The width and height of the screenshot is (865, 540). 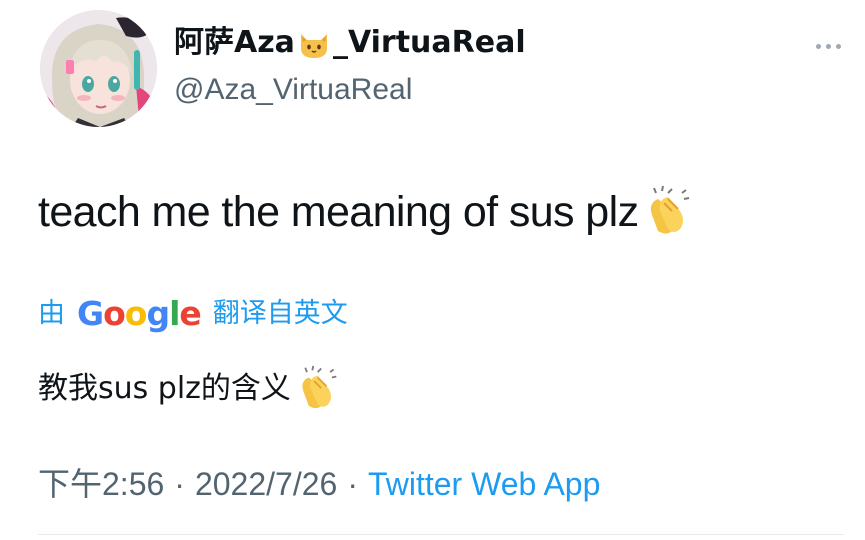 I want to click on google-letter: G, so click(x=90, y=313).